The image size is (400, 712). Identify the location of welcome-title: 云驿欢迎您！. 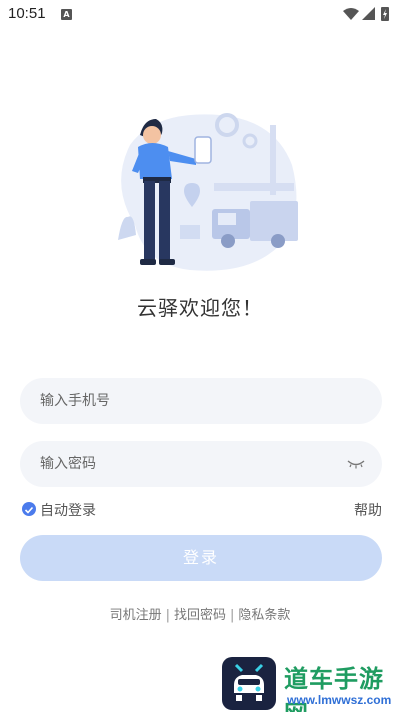
(200, 308).